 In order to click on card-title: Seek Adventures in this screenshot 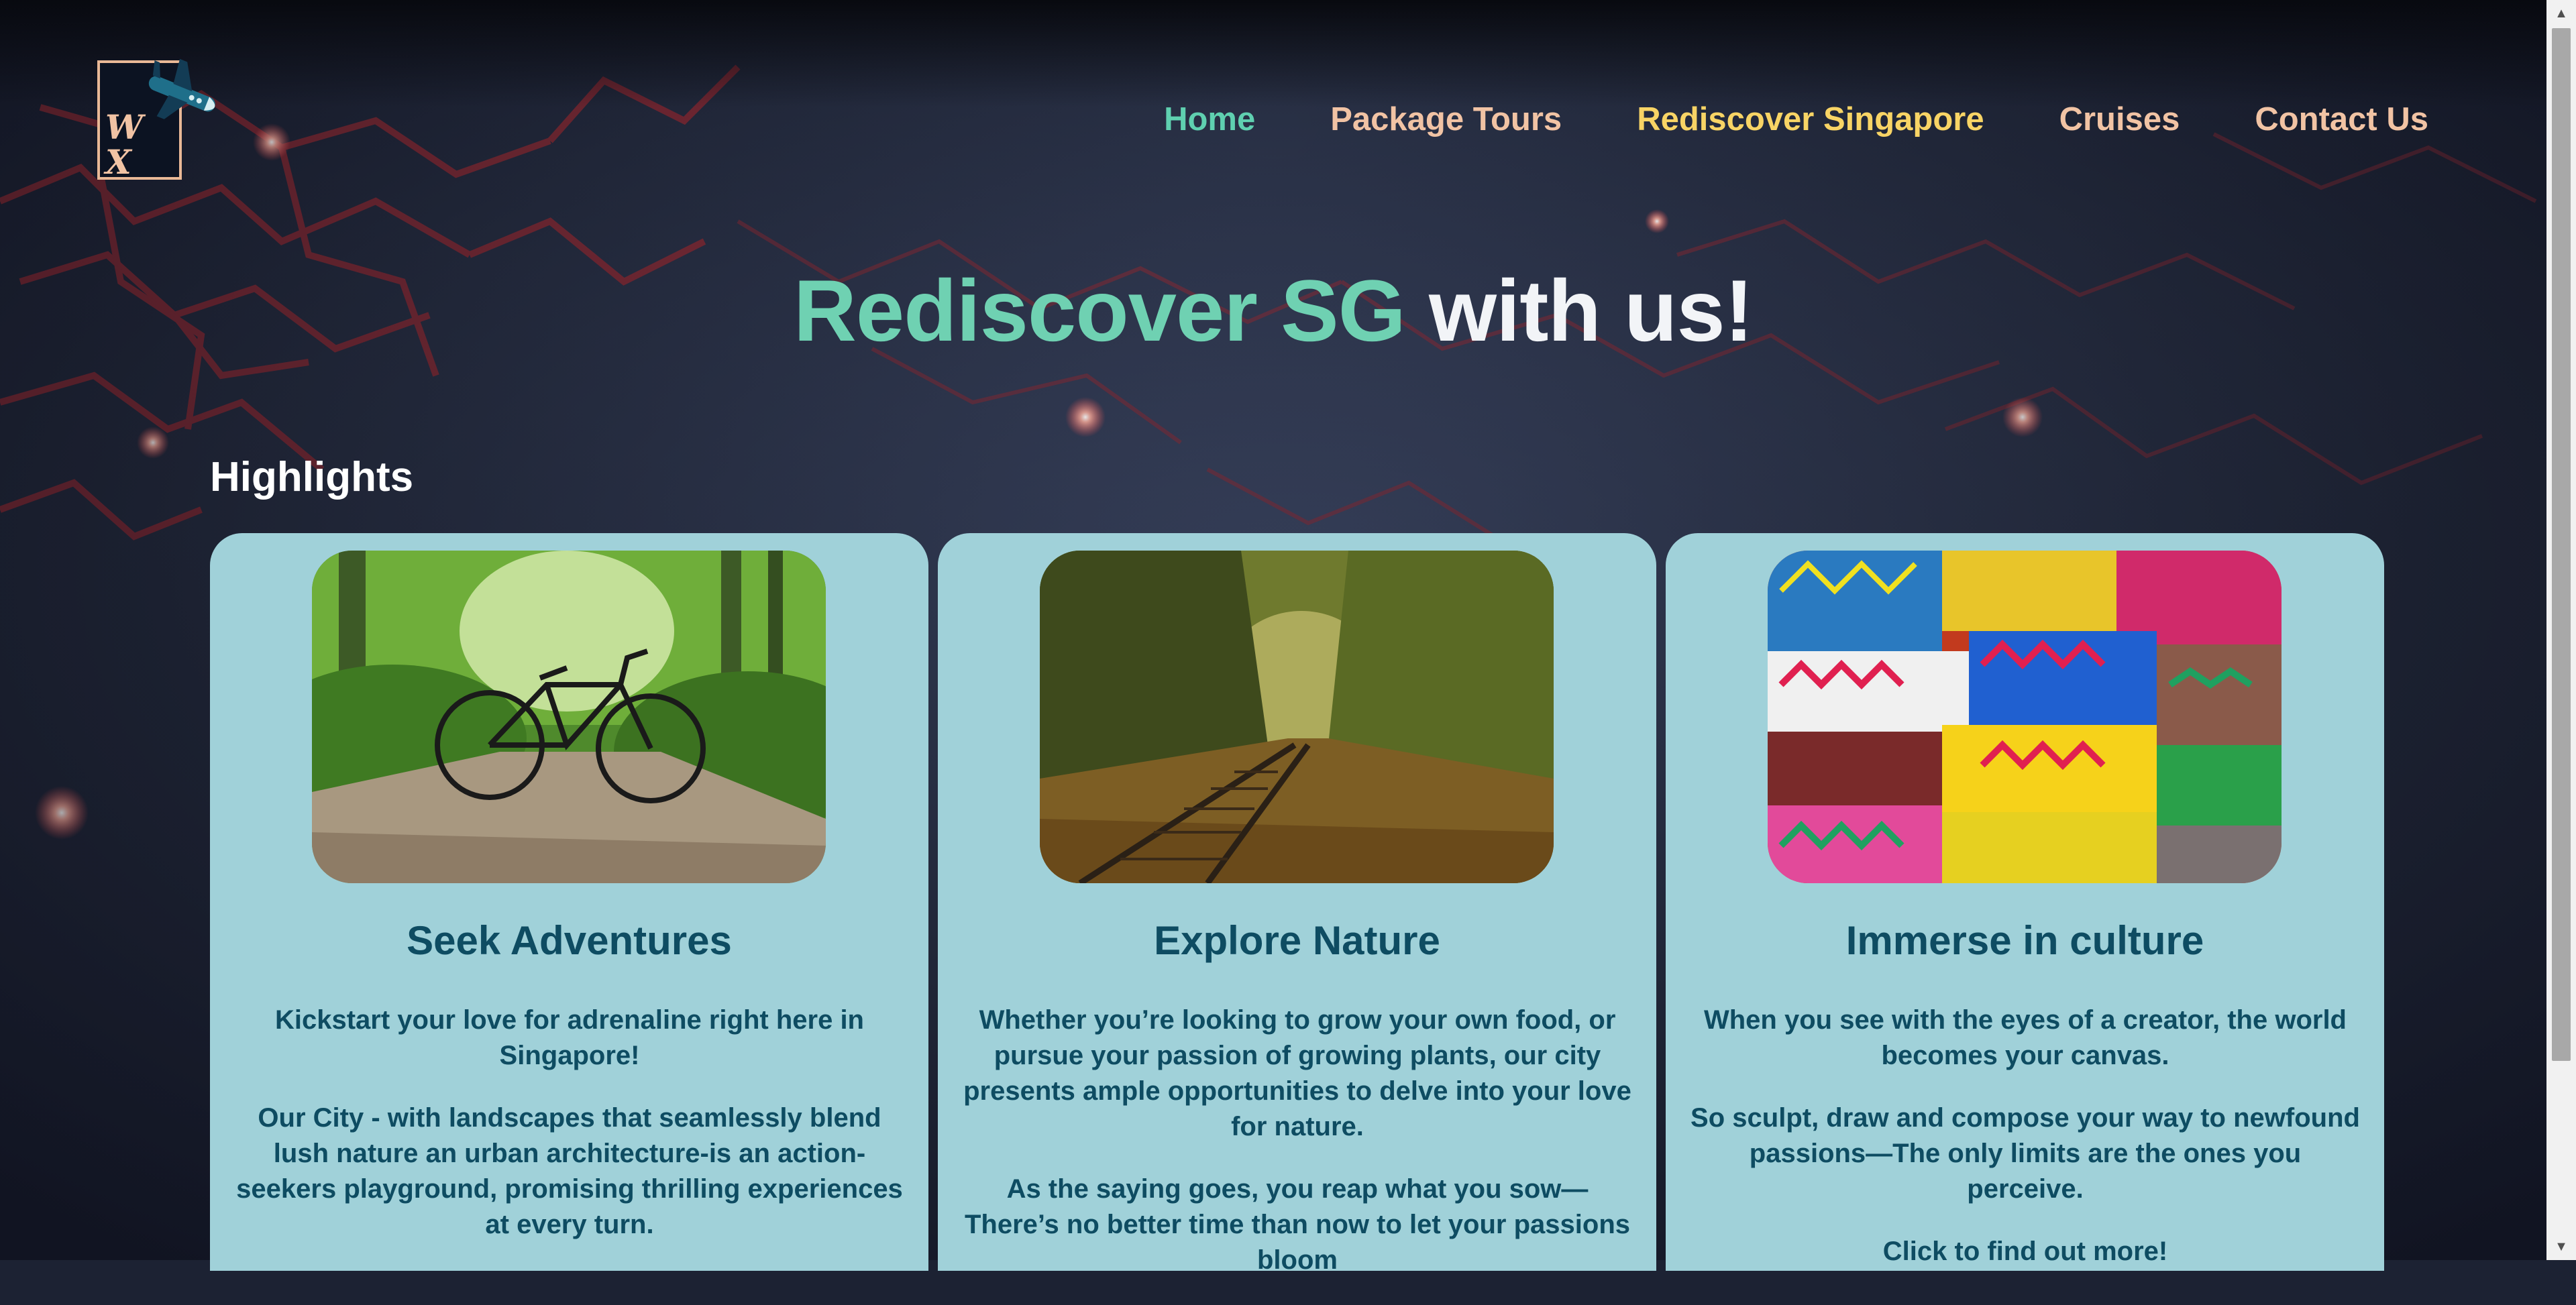, I will do `click(569, 940)`.